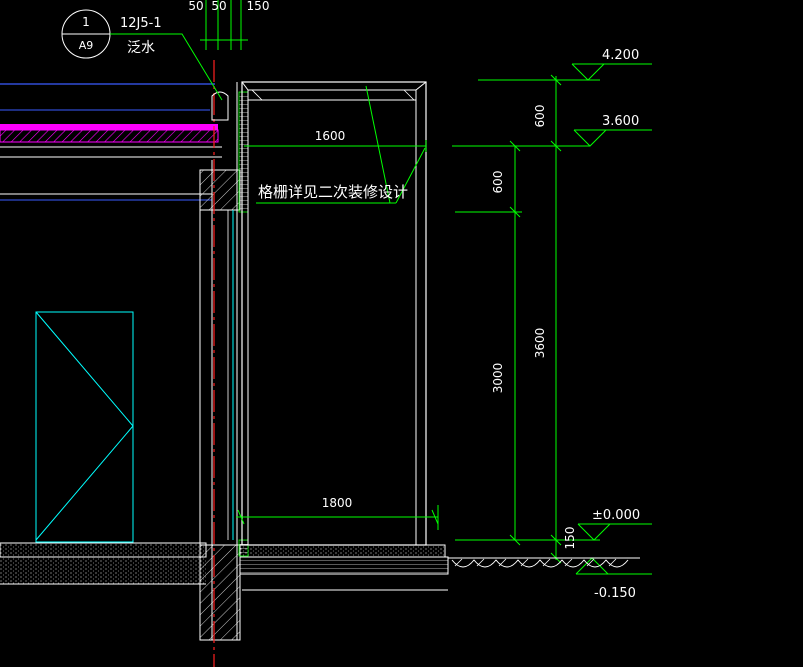 The image size is (803, 667). I want to click on door-elevation, so click(84, 427).